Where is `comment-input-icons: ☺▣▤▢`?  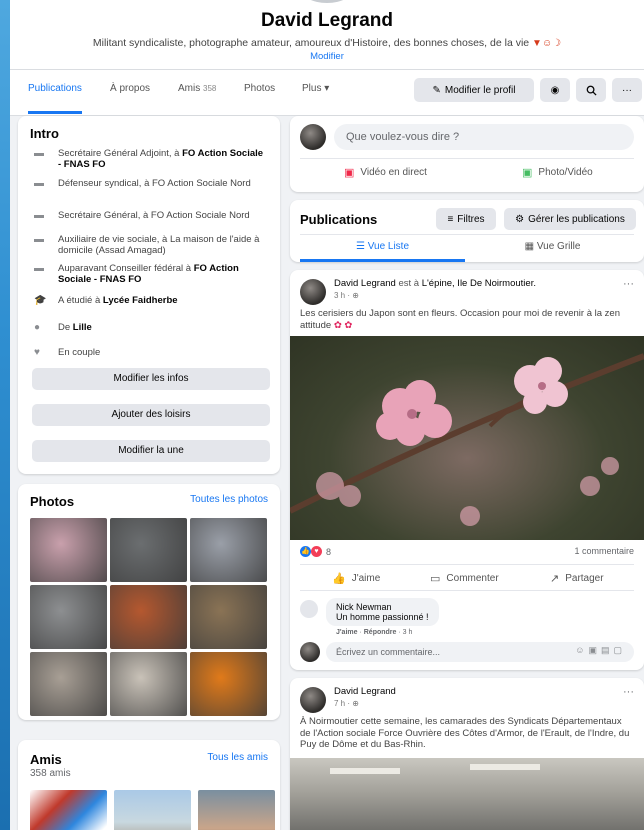 comment-input-icons: ☺▣▤▢ is located at coordinates (600, 650).